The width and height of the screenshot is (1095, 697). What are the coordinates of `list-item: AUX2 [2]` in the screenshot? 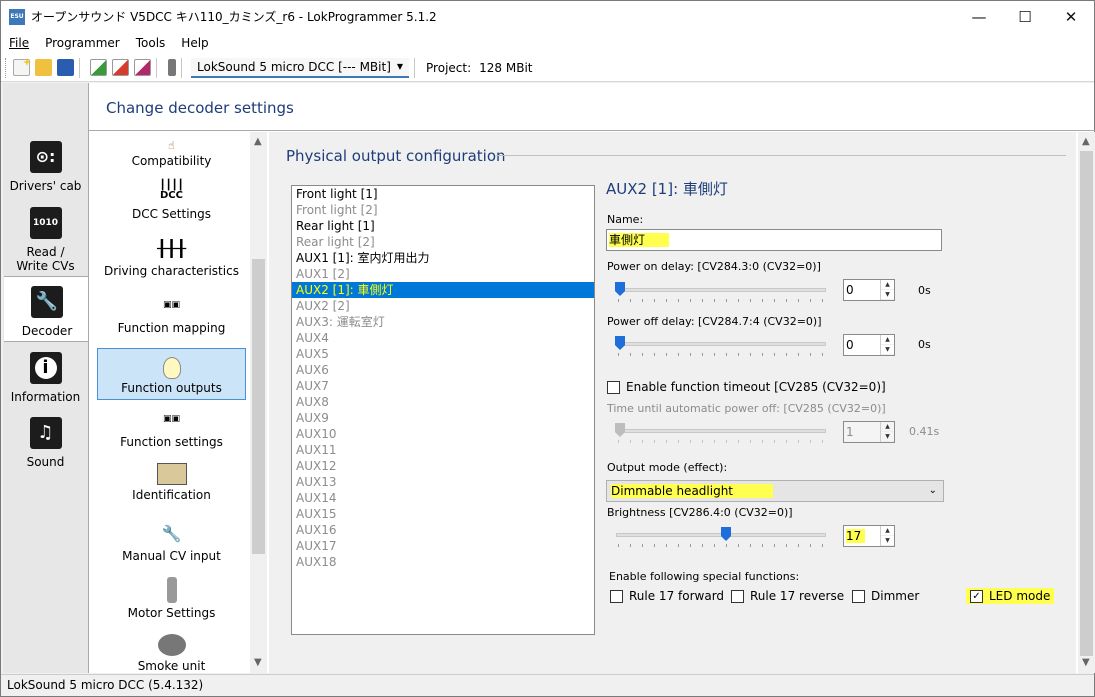 It's located at (443, 306).